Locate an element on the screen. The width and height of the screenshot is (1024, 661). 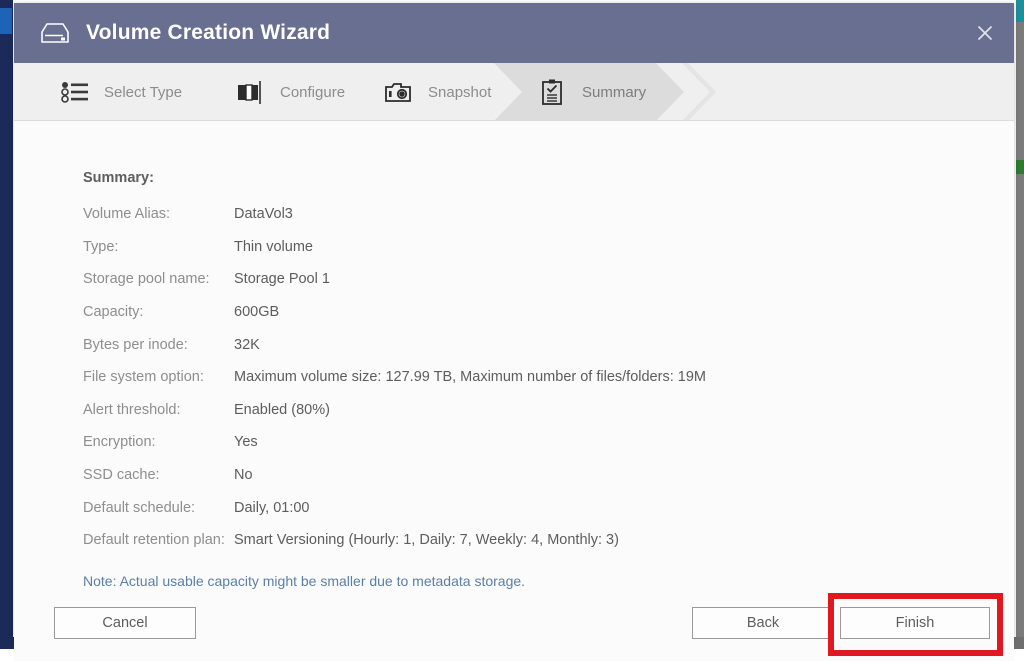
close-icon is located at coordinates (985, 33).